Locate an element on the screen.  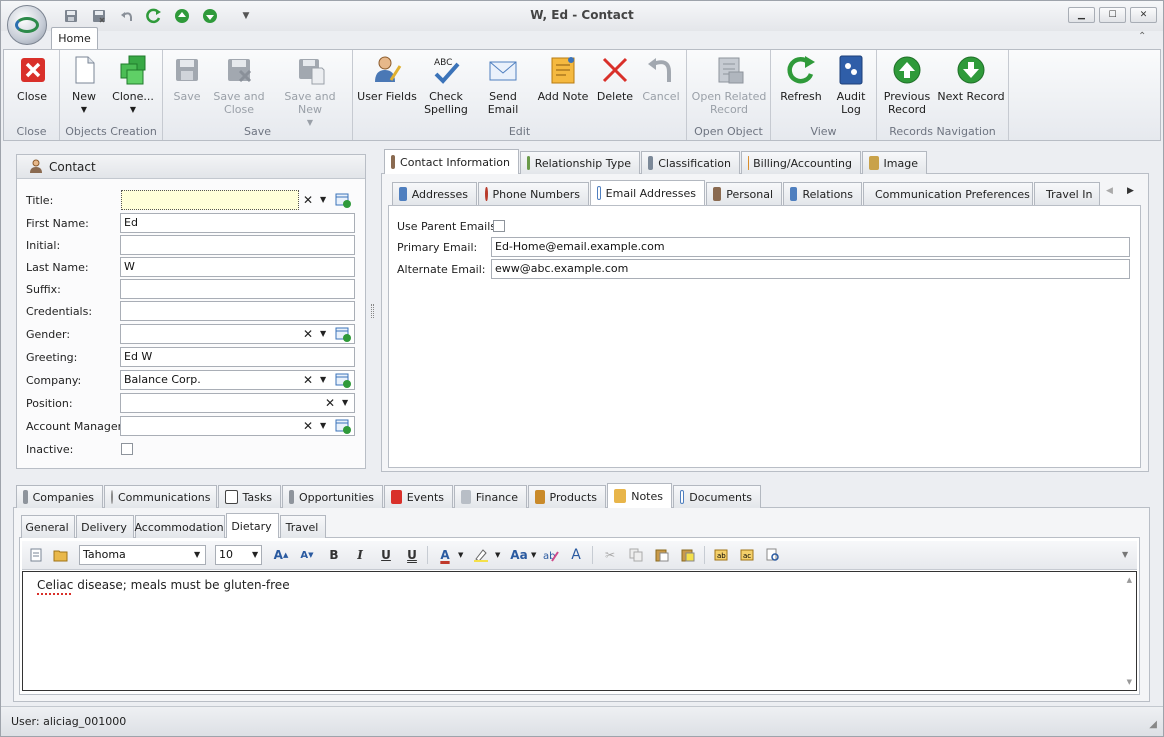
primary-email-field: Ed-Home@email.example.com is located at coordinates (810, 247).